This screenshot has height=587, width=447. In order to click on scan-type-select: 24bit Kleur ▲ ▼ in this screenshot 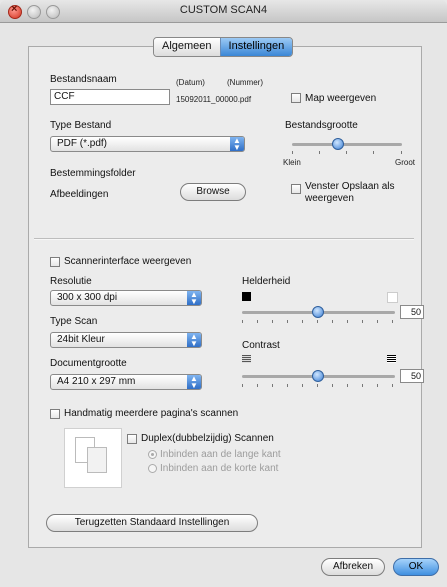, I will do `click(126, 340)`.